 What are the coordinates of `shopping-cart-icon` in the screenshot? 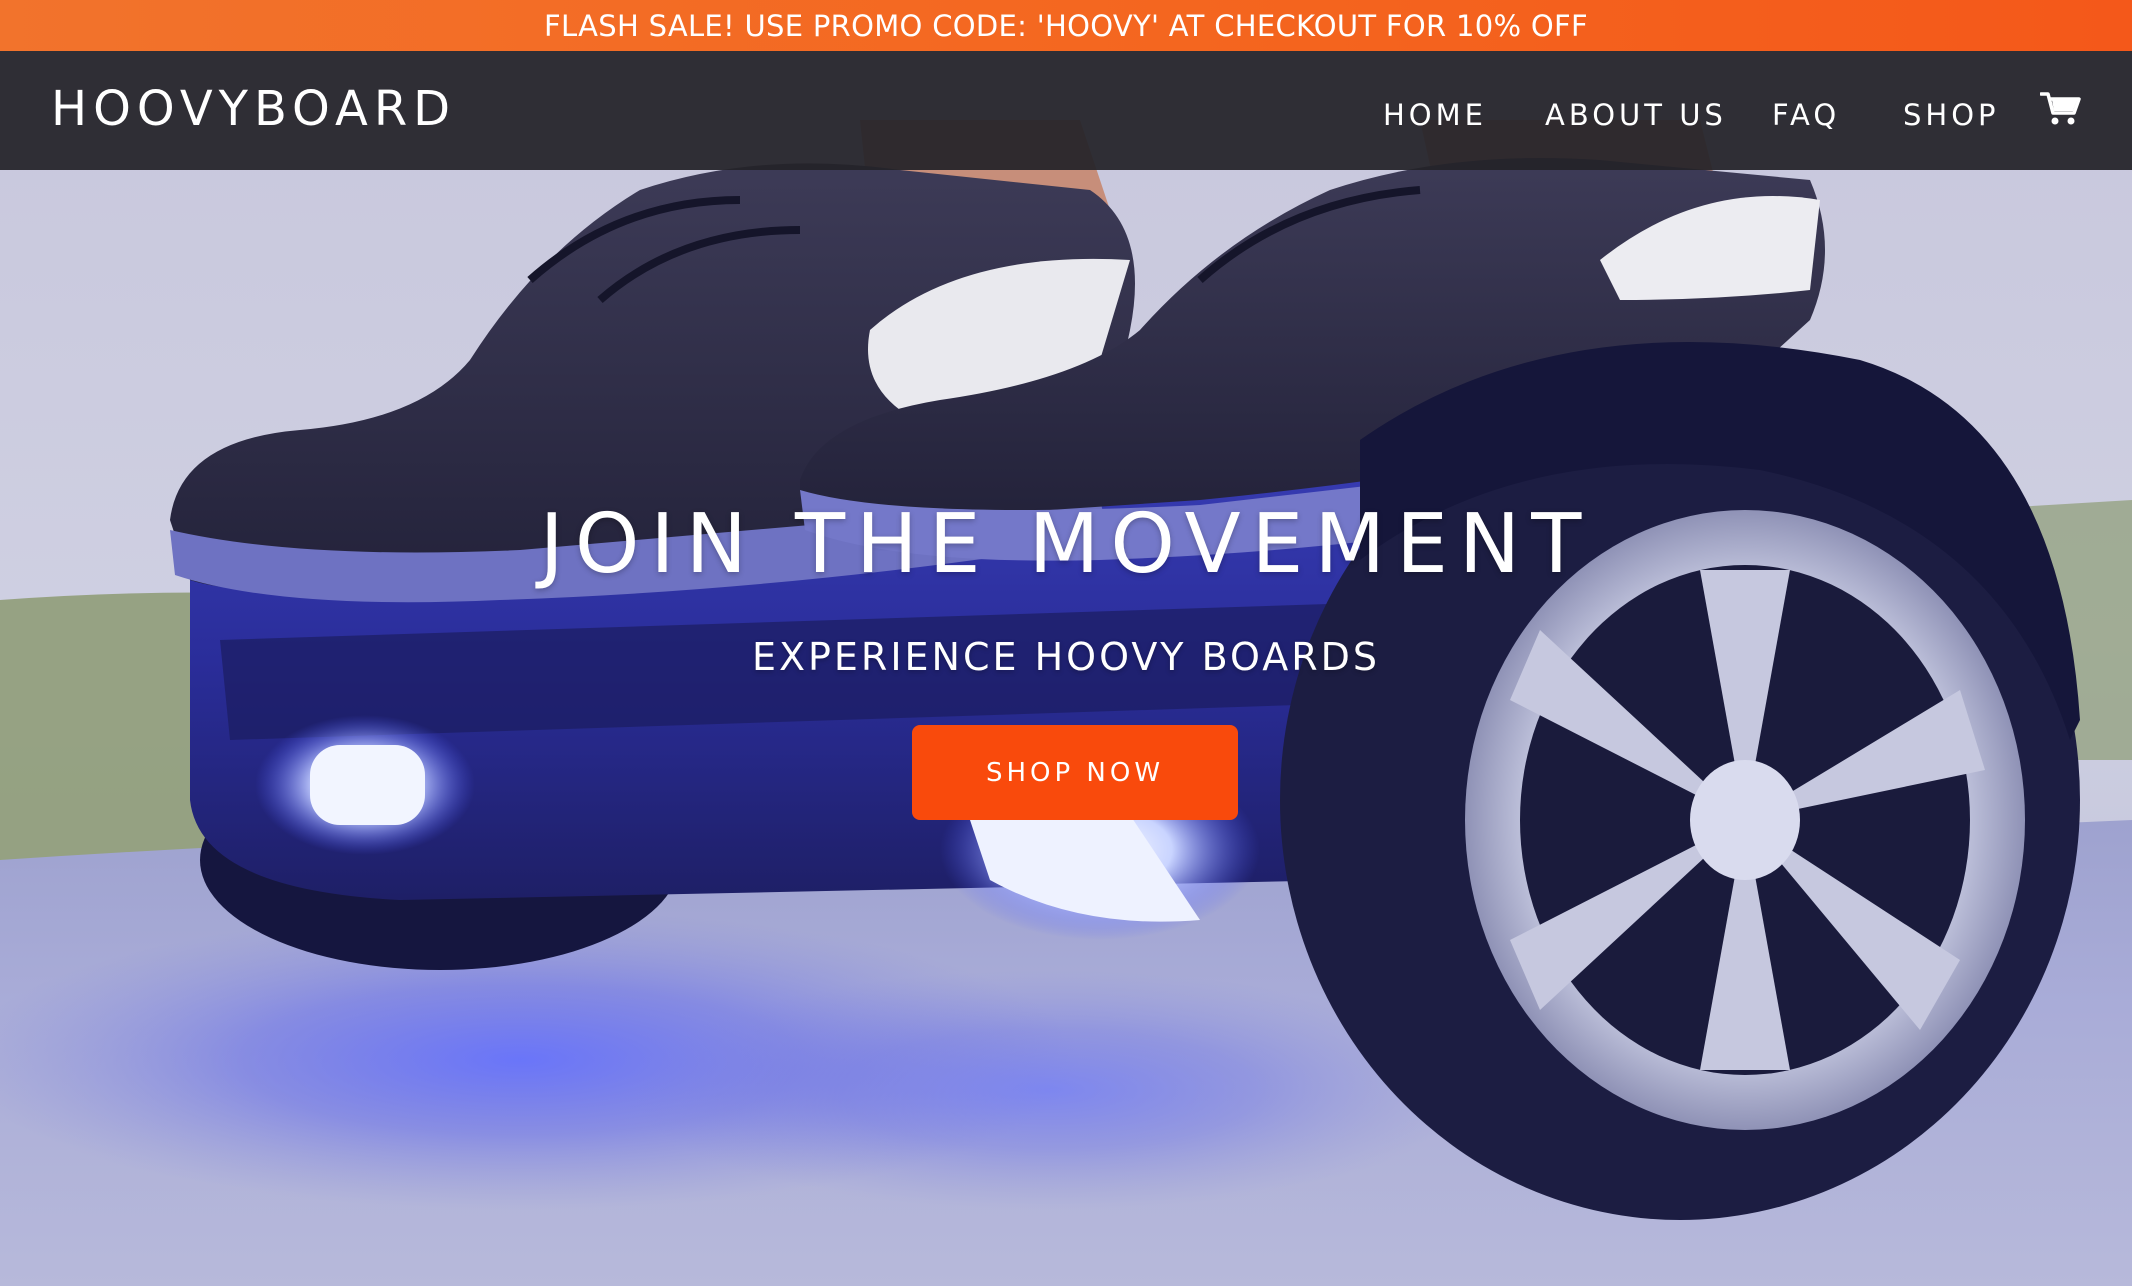 It's located at (2061, 109).